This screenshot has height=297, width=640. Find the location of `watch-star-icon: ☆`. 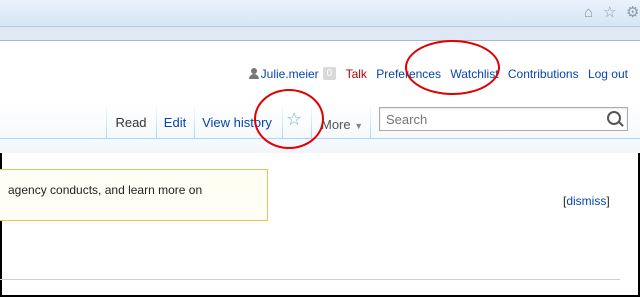

watch-star-icon: ☆ is located at coordinates (294, 119).